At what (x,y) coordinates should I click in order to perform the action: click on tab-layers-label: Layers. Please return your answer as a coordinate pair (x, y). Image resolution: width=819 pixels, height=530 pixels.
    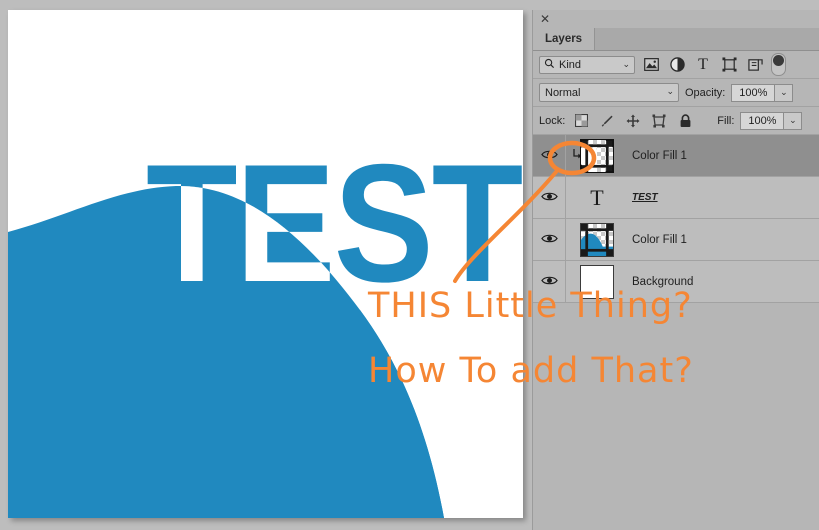
    Looking at the image, I should click on (564, 39).